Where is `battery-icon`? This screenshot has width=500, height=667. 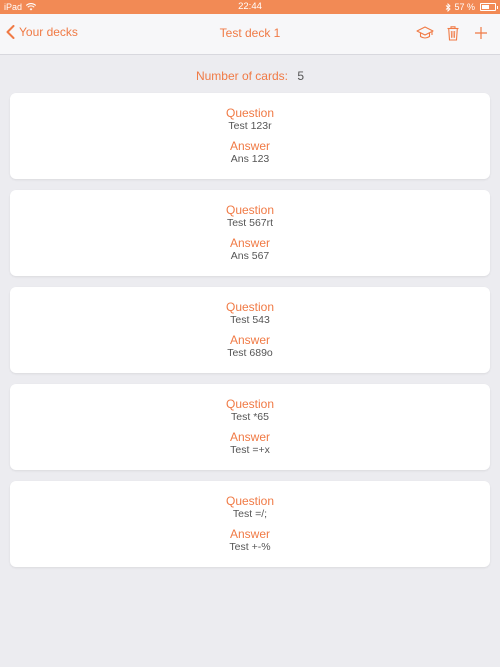 battery-icon is located at coordinates (489, 7).